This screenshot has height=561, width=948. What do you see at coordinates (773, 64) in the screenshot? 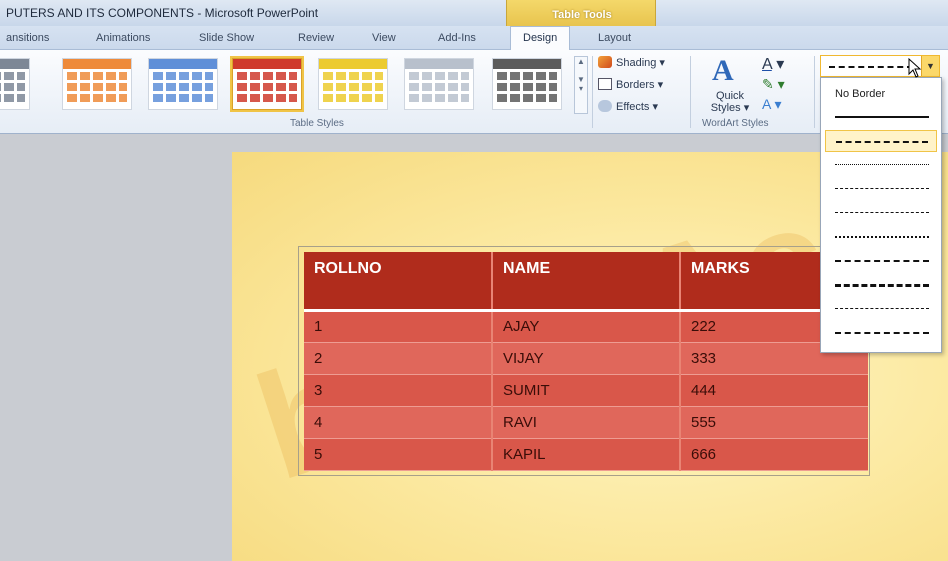
I see `text-fill-button: A ▾` at bounding box center [773, 64].